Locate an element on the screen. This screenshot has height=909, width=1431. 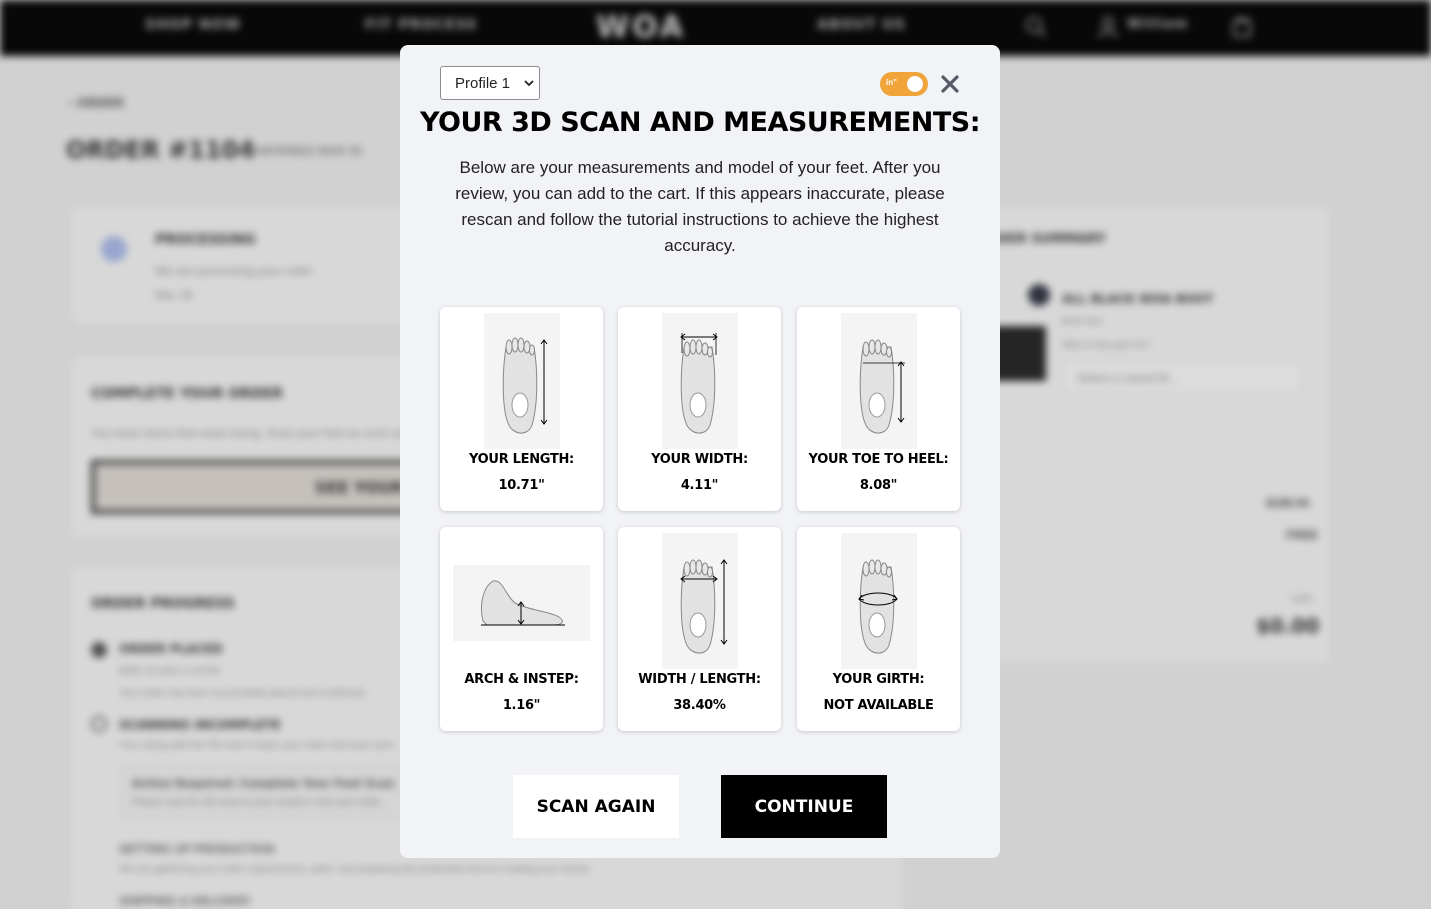
profile-select: Profile 1 is located at coordinates (490, 83).